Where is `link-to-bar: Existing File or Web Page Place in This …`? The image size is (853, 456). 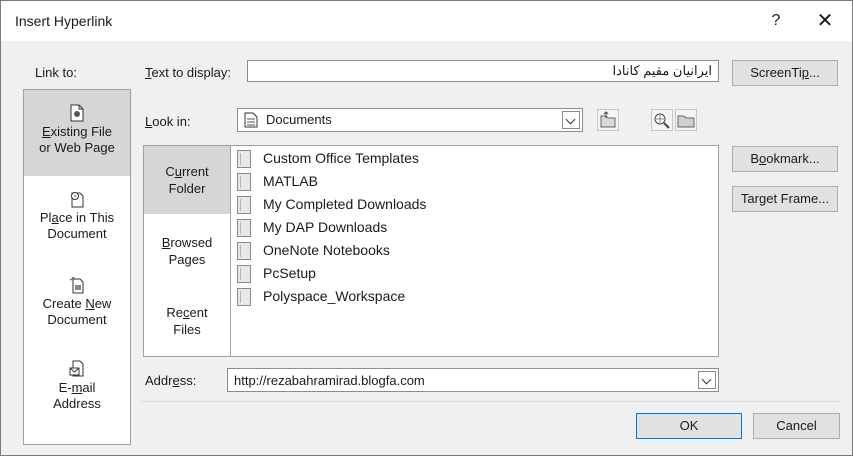 link-to-bar: Existing File or Web Page Place in This … is located at coordinates (77, 267).